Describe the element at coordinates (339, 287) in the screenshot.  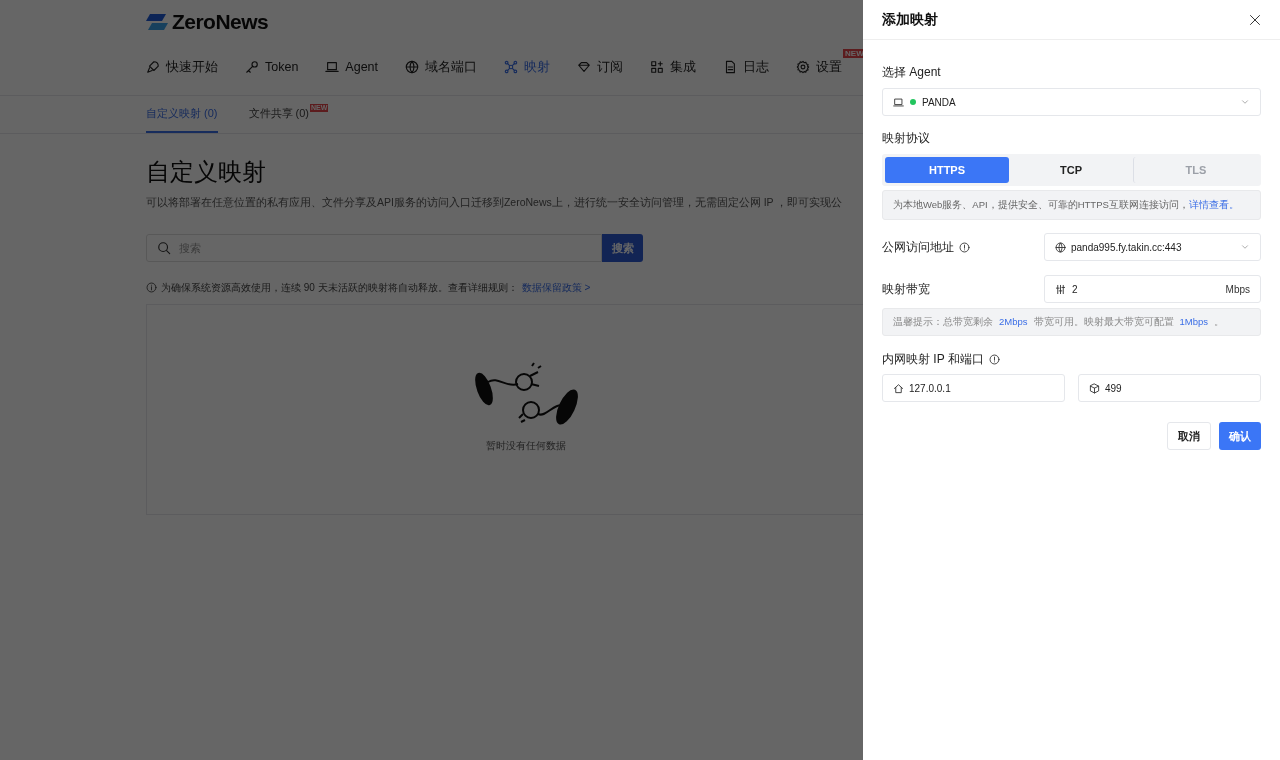
I see `notice-text: 为确保系统资源高效使用，连续 90 天未活跃的映射将自动释放。查看详细规则：` at that location.